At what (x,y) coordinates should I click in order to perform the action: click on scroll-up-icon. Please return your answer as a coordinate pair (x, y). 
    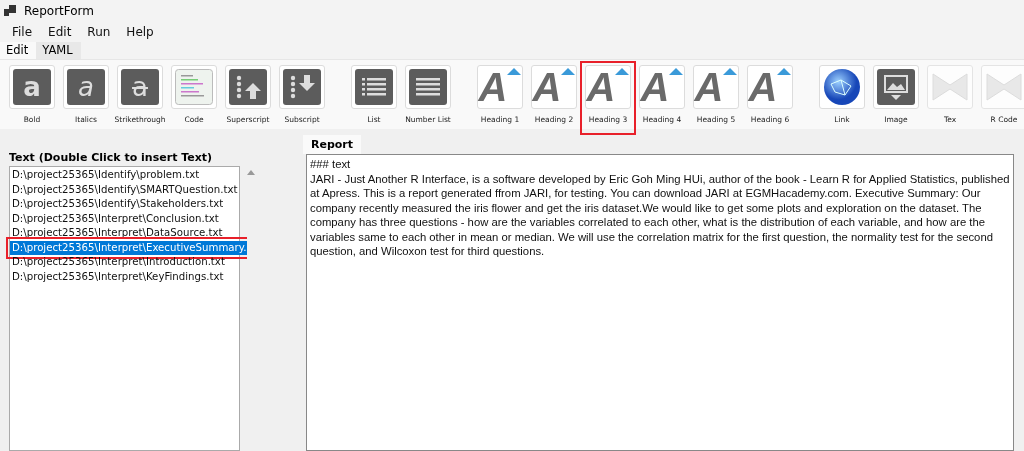
    Looking at the image, I should click on (250, 172).